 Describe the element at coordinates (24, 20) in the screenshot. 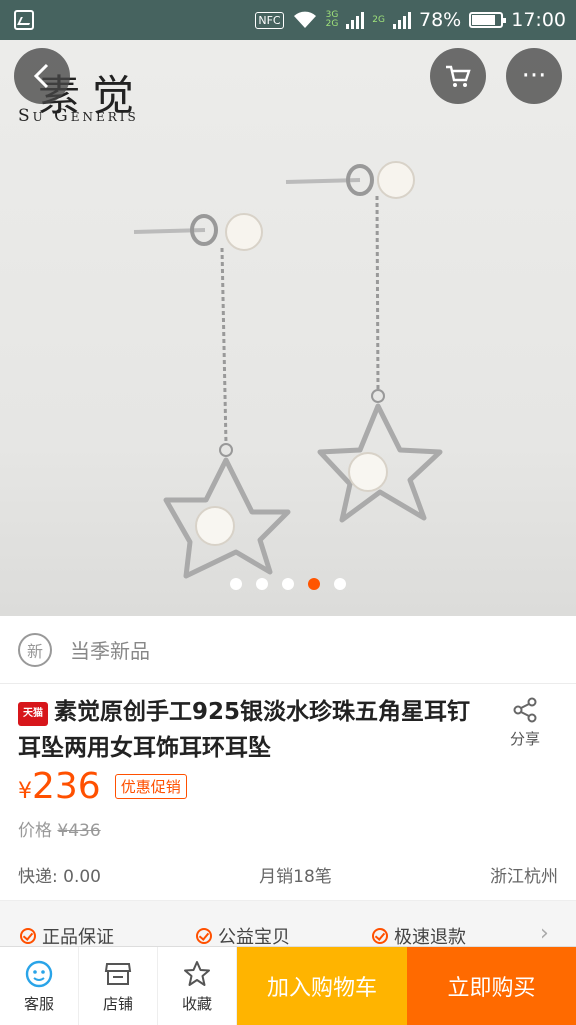

I see `gallery-icon` at that location.